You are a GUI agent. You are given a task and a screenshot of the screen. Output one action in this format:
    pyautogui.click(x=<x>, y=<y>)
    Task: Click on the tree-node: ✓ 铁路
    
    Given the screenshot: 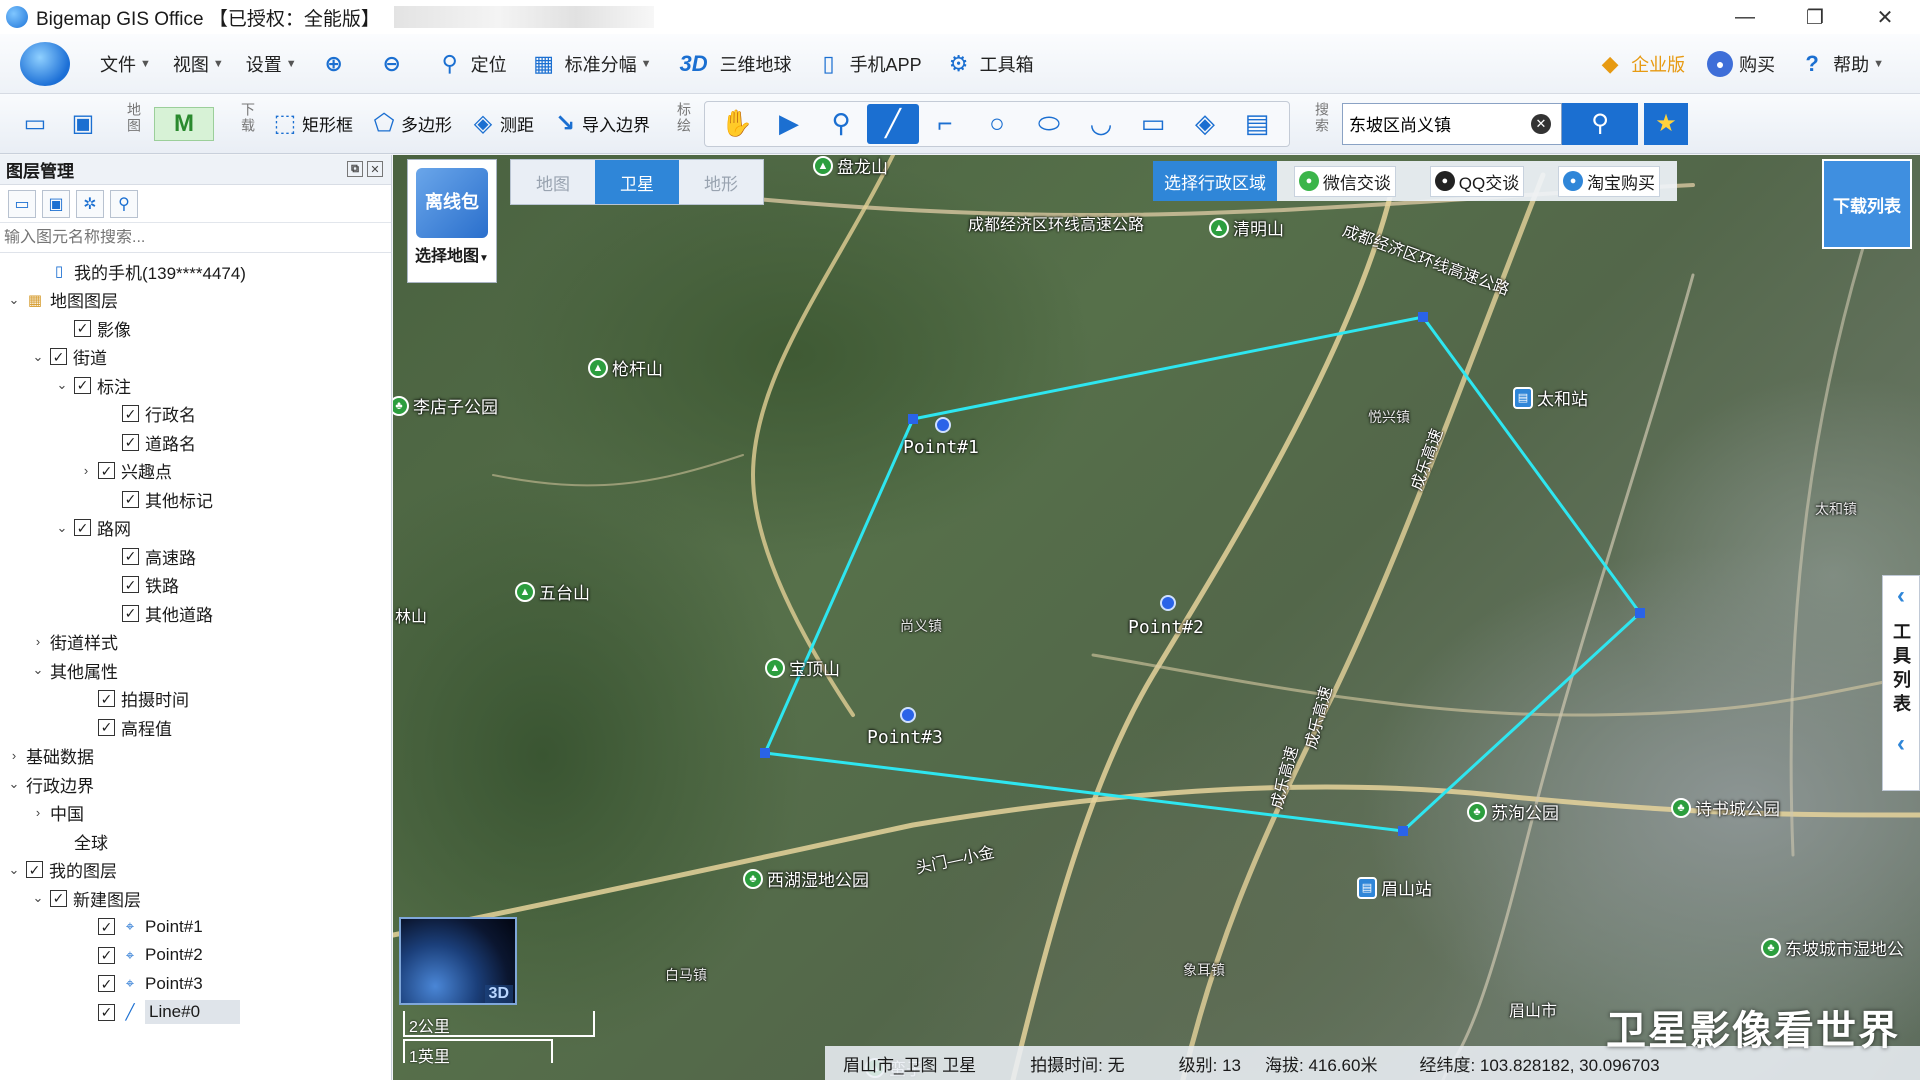 What is the action you would take?
    pyautogui.click(x=195, y=585)
    